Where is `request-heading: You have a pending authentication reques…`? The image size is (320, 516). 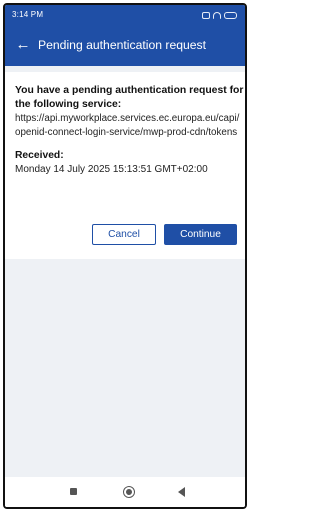 request-heading: You have a pending authentication reques… is located at coordinates (129, 97).